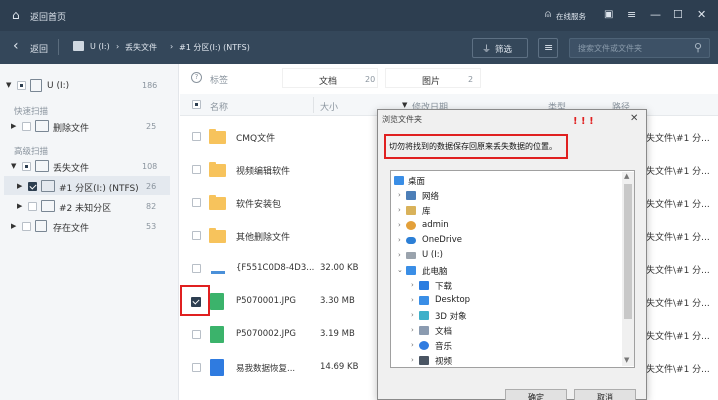 The image size is (718, 400). Describe the element at coordinates (214, 47) in the screenshot. I see `breadcrumb-partition: #1 分区(I:) (NTFS)` at that location.